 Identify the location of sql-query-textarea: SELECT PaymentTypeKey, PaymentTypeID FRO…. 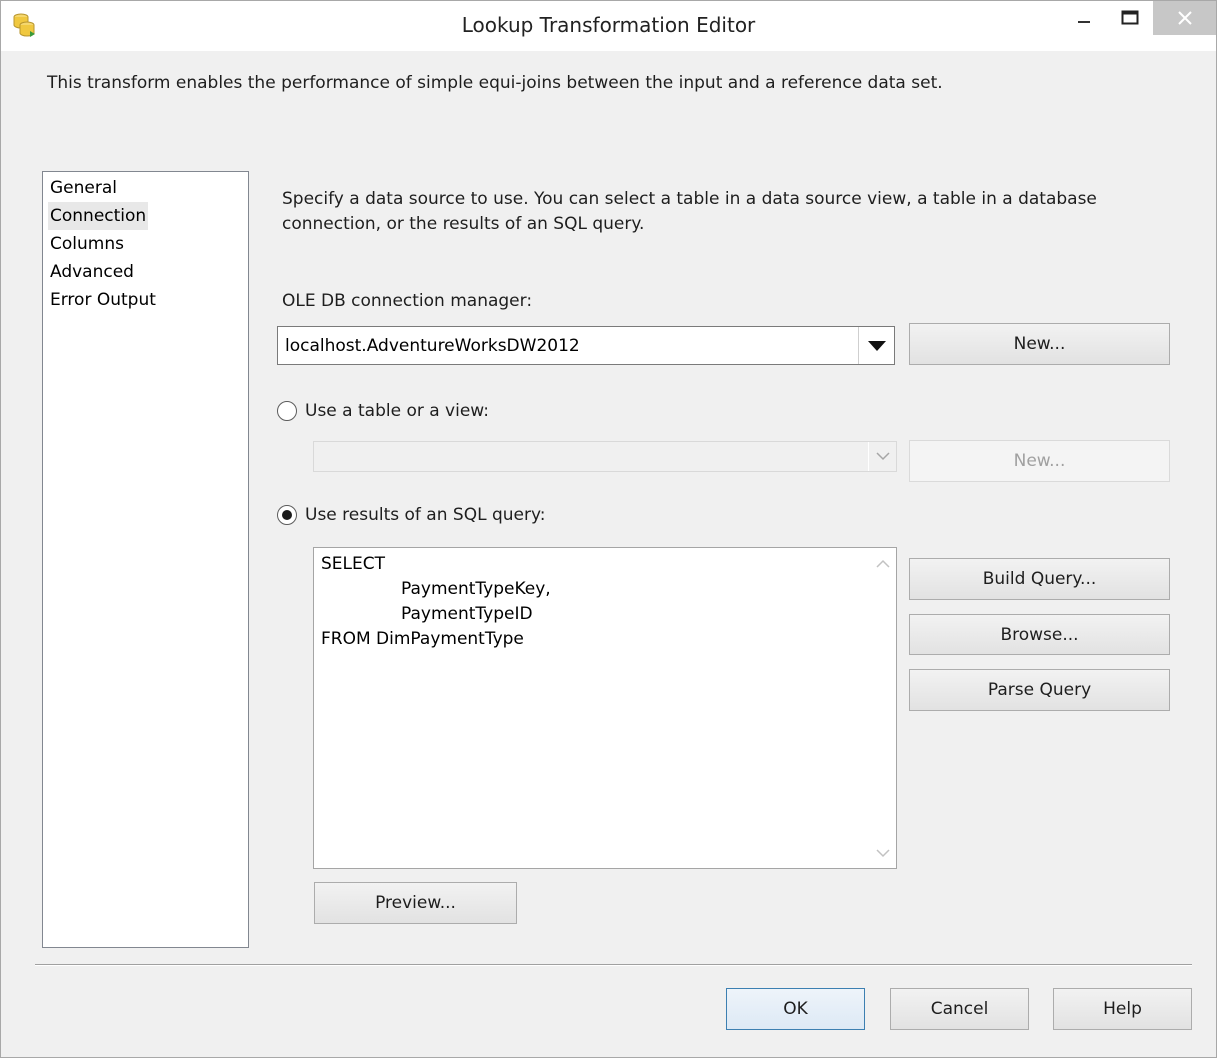
(605, 708).